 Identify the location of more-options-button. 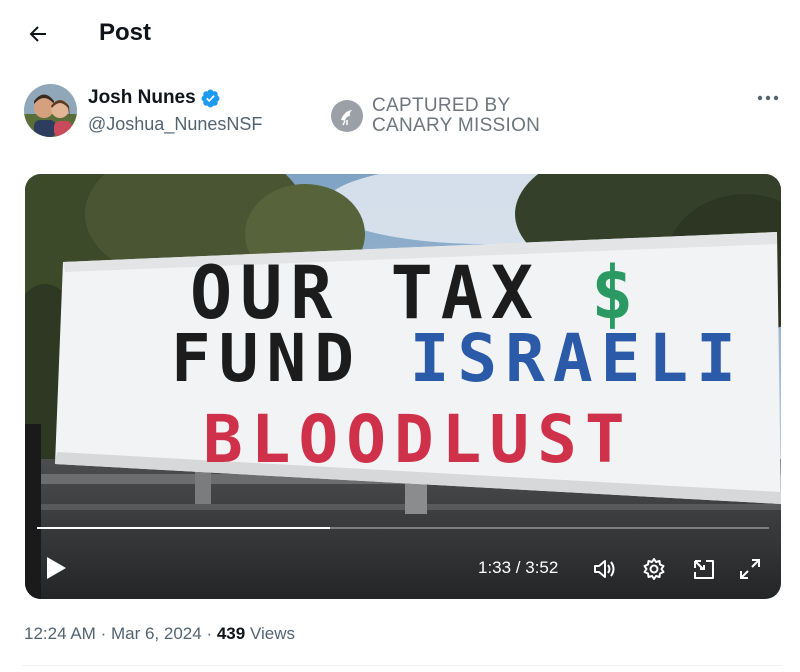
(768, 98).